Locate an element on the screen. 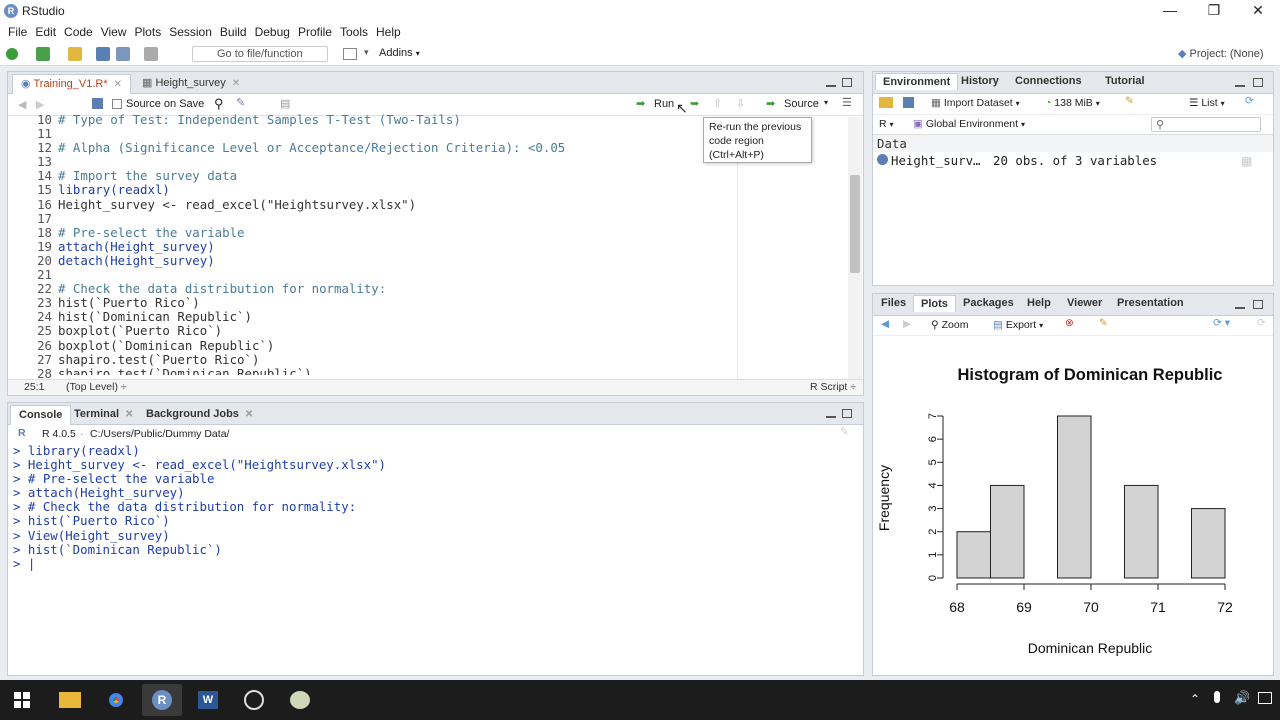 The width and height of the screenshot is (1280, 720). print-icon is located at coordinates (151, 54).